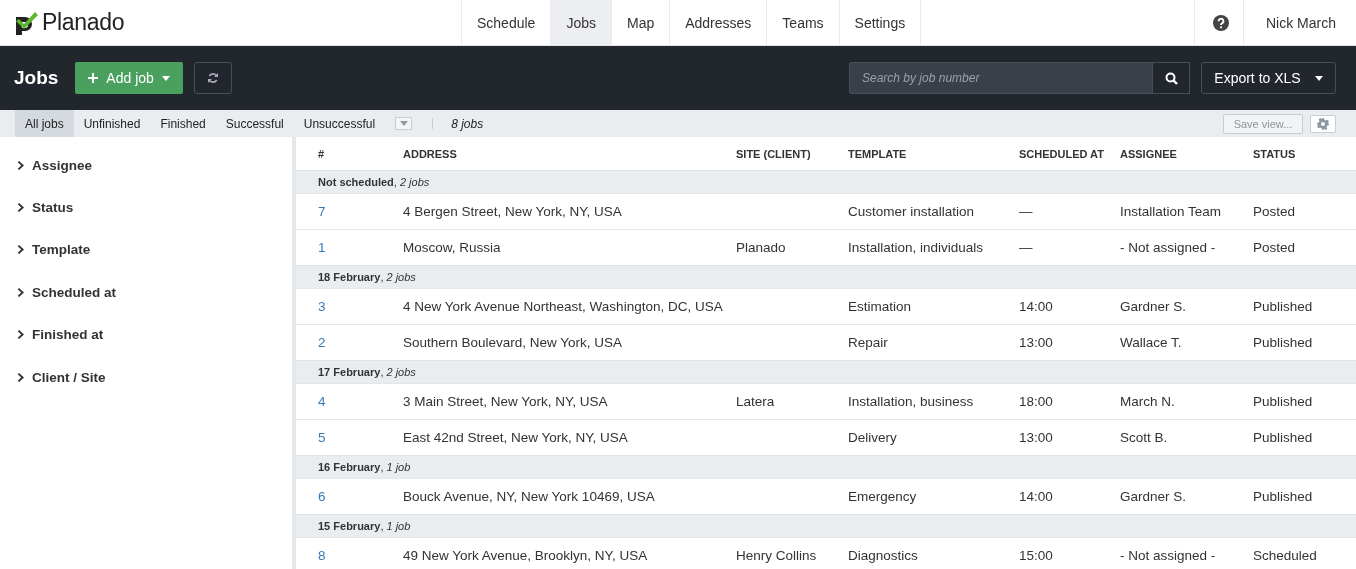 The image size is (1356, 569). What do you see at coordinates (146, 341) in the screenshot?
I see `filter-section: Finished at` at bounding box center [146, 341].